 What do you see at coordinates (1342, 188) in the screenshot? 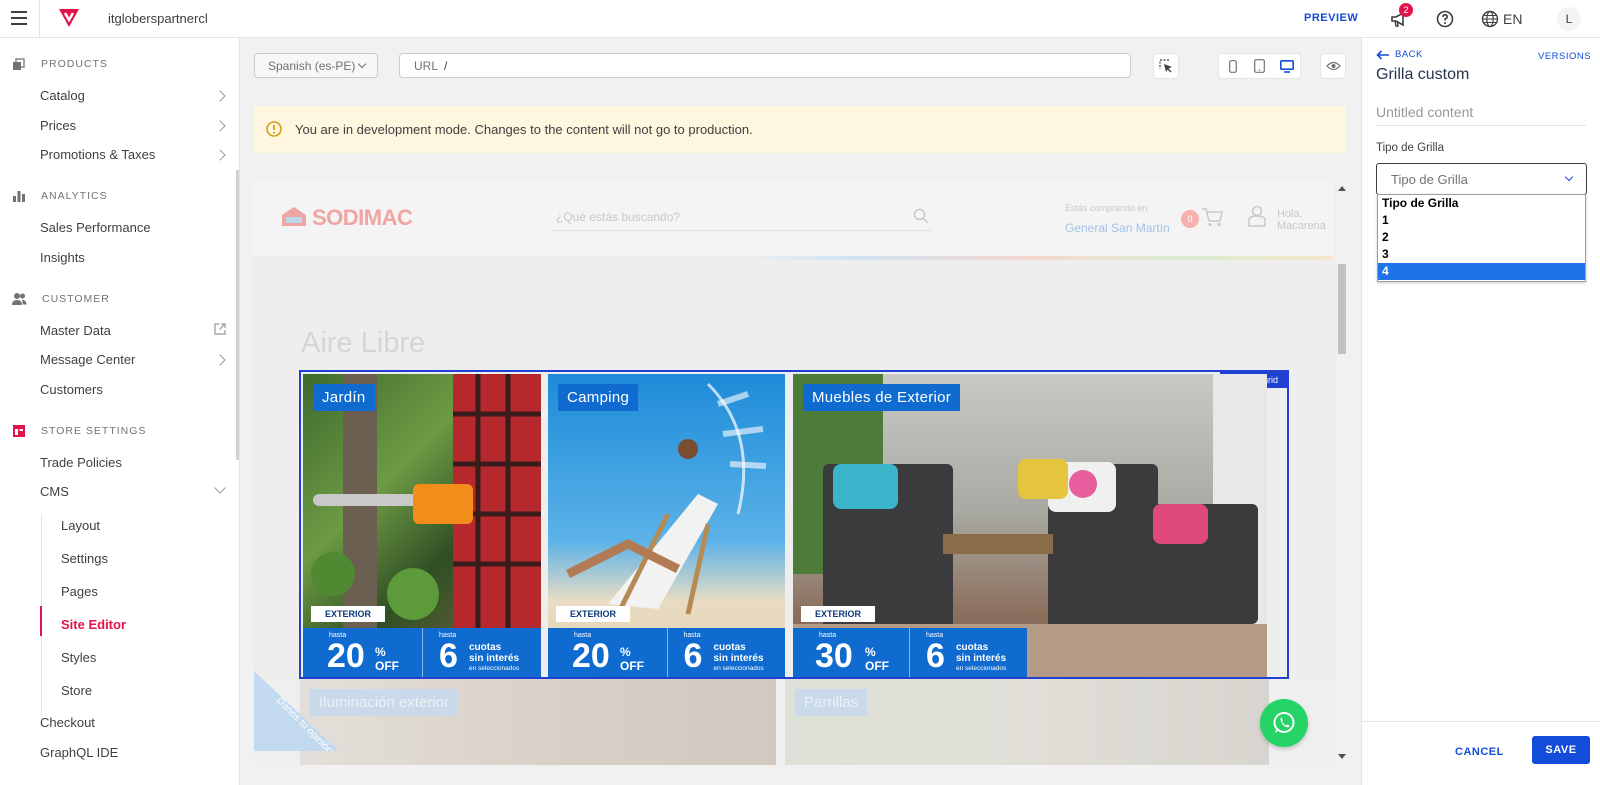
I see `scroll-up-icon` at bounding box center [1342, 188].